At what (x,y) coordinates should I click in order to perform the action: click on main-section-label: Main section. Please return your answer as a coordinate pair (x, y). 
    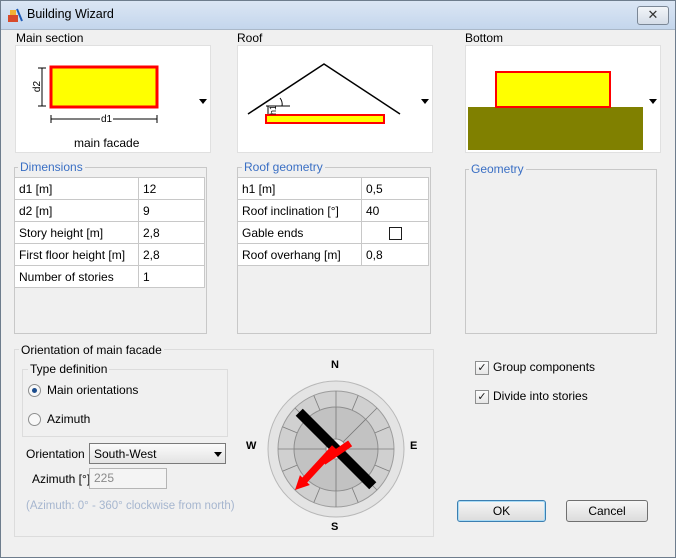
    Looking at the image, I should click on (50, 38).